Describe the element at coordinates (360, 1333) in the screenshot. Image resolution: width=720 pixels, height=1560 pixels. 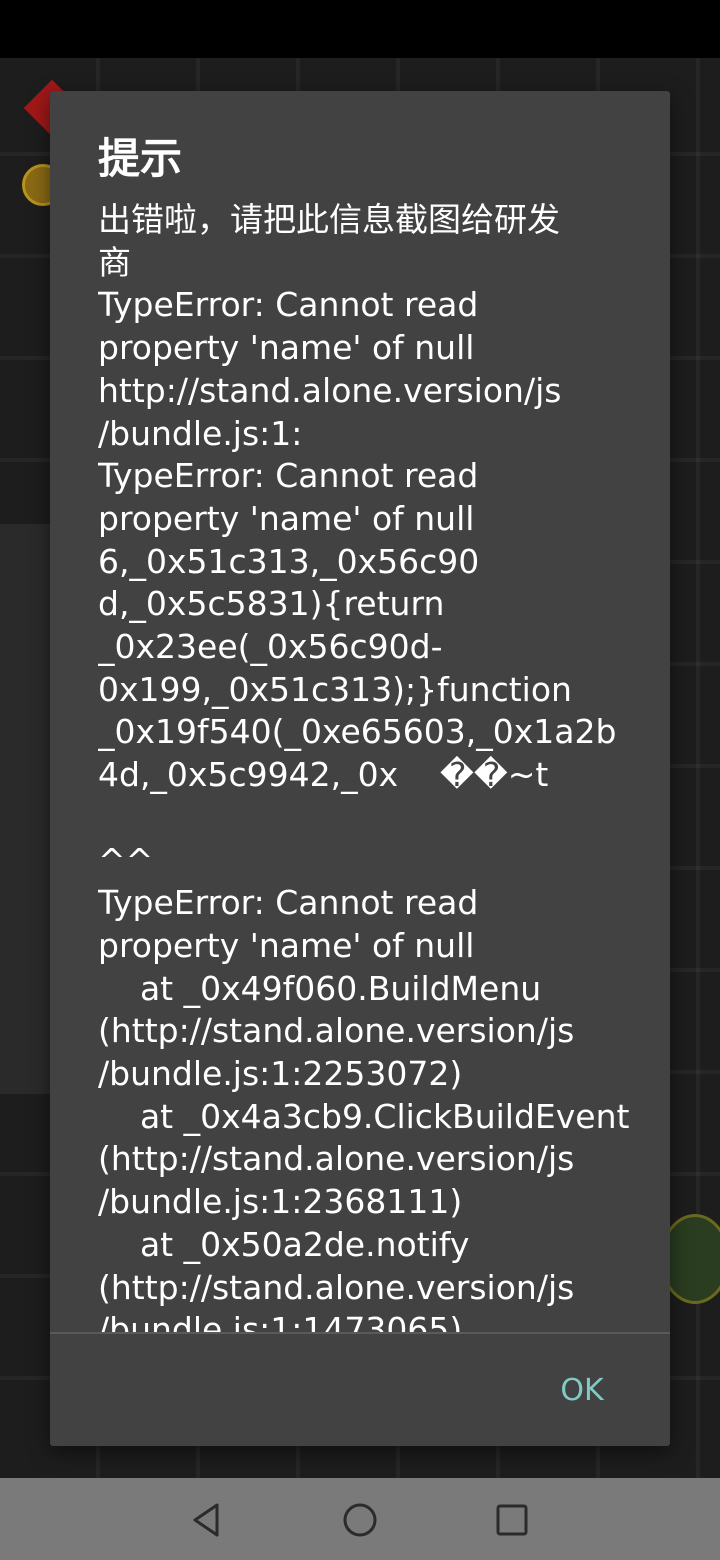
I see `dialog-divider` at that location.